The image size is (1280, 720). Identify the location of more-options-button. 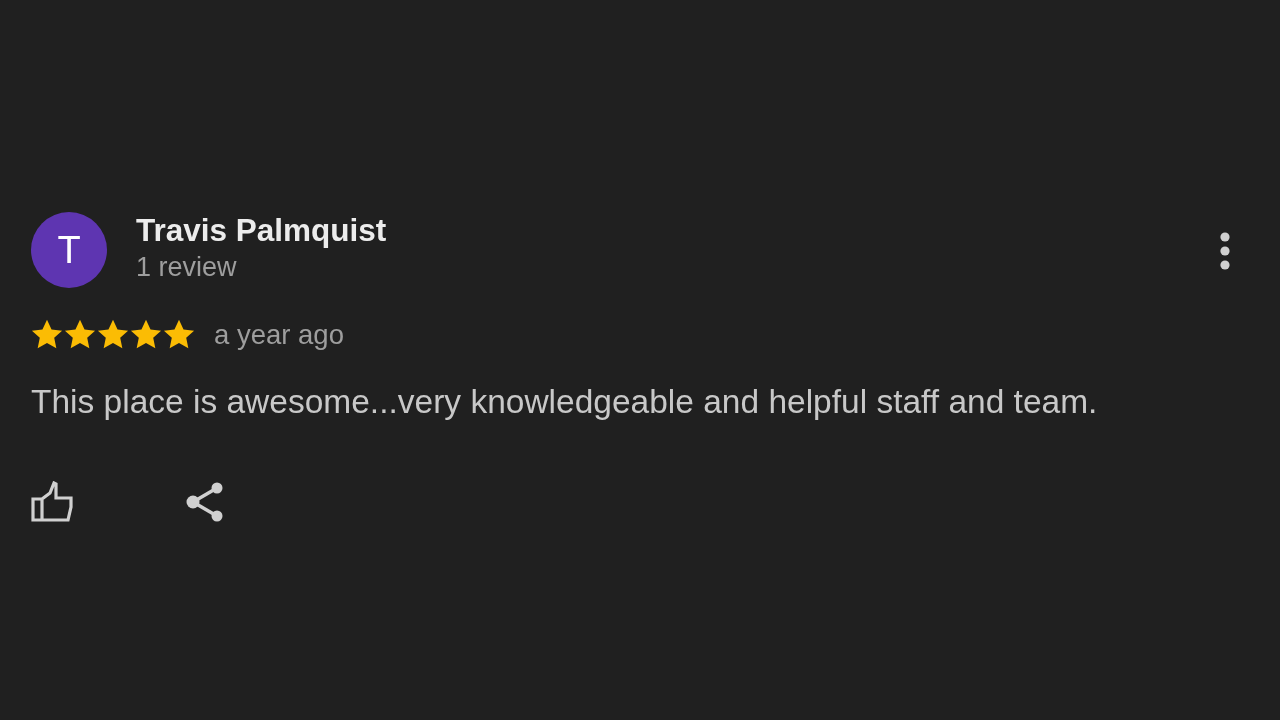
(1225, 251).